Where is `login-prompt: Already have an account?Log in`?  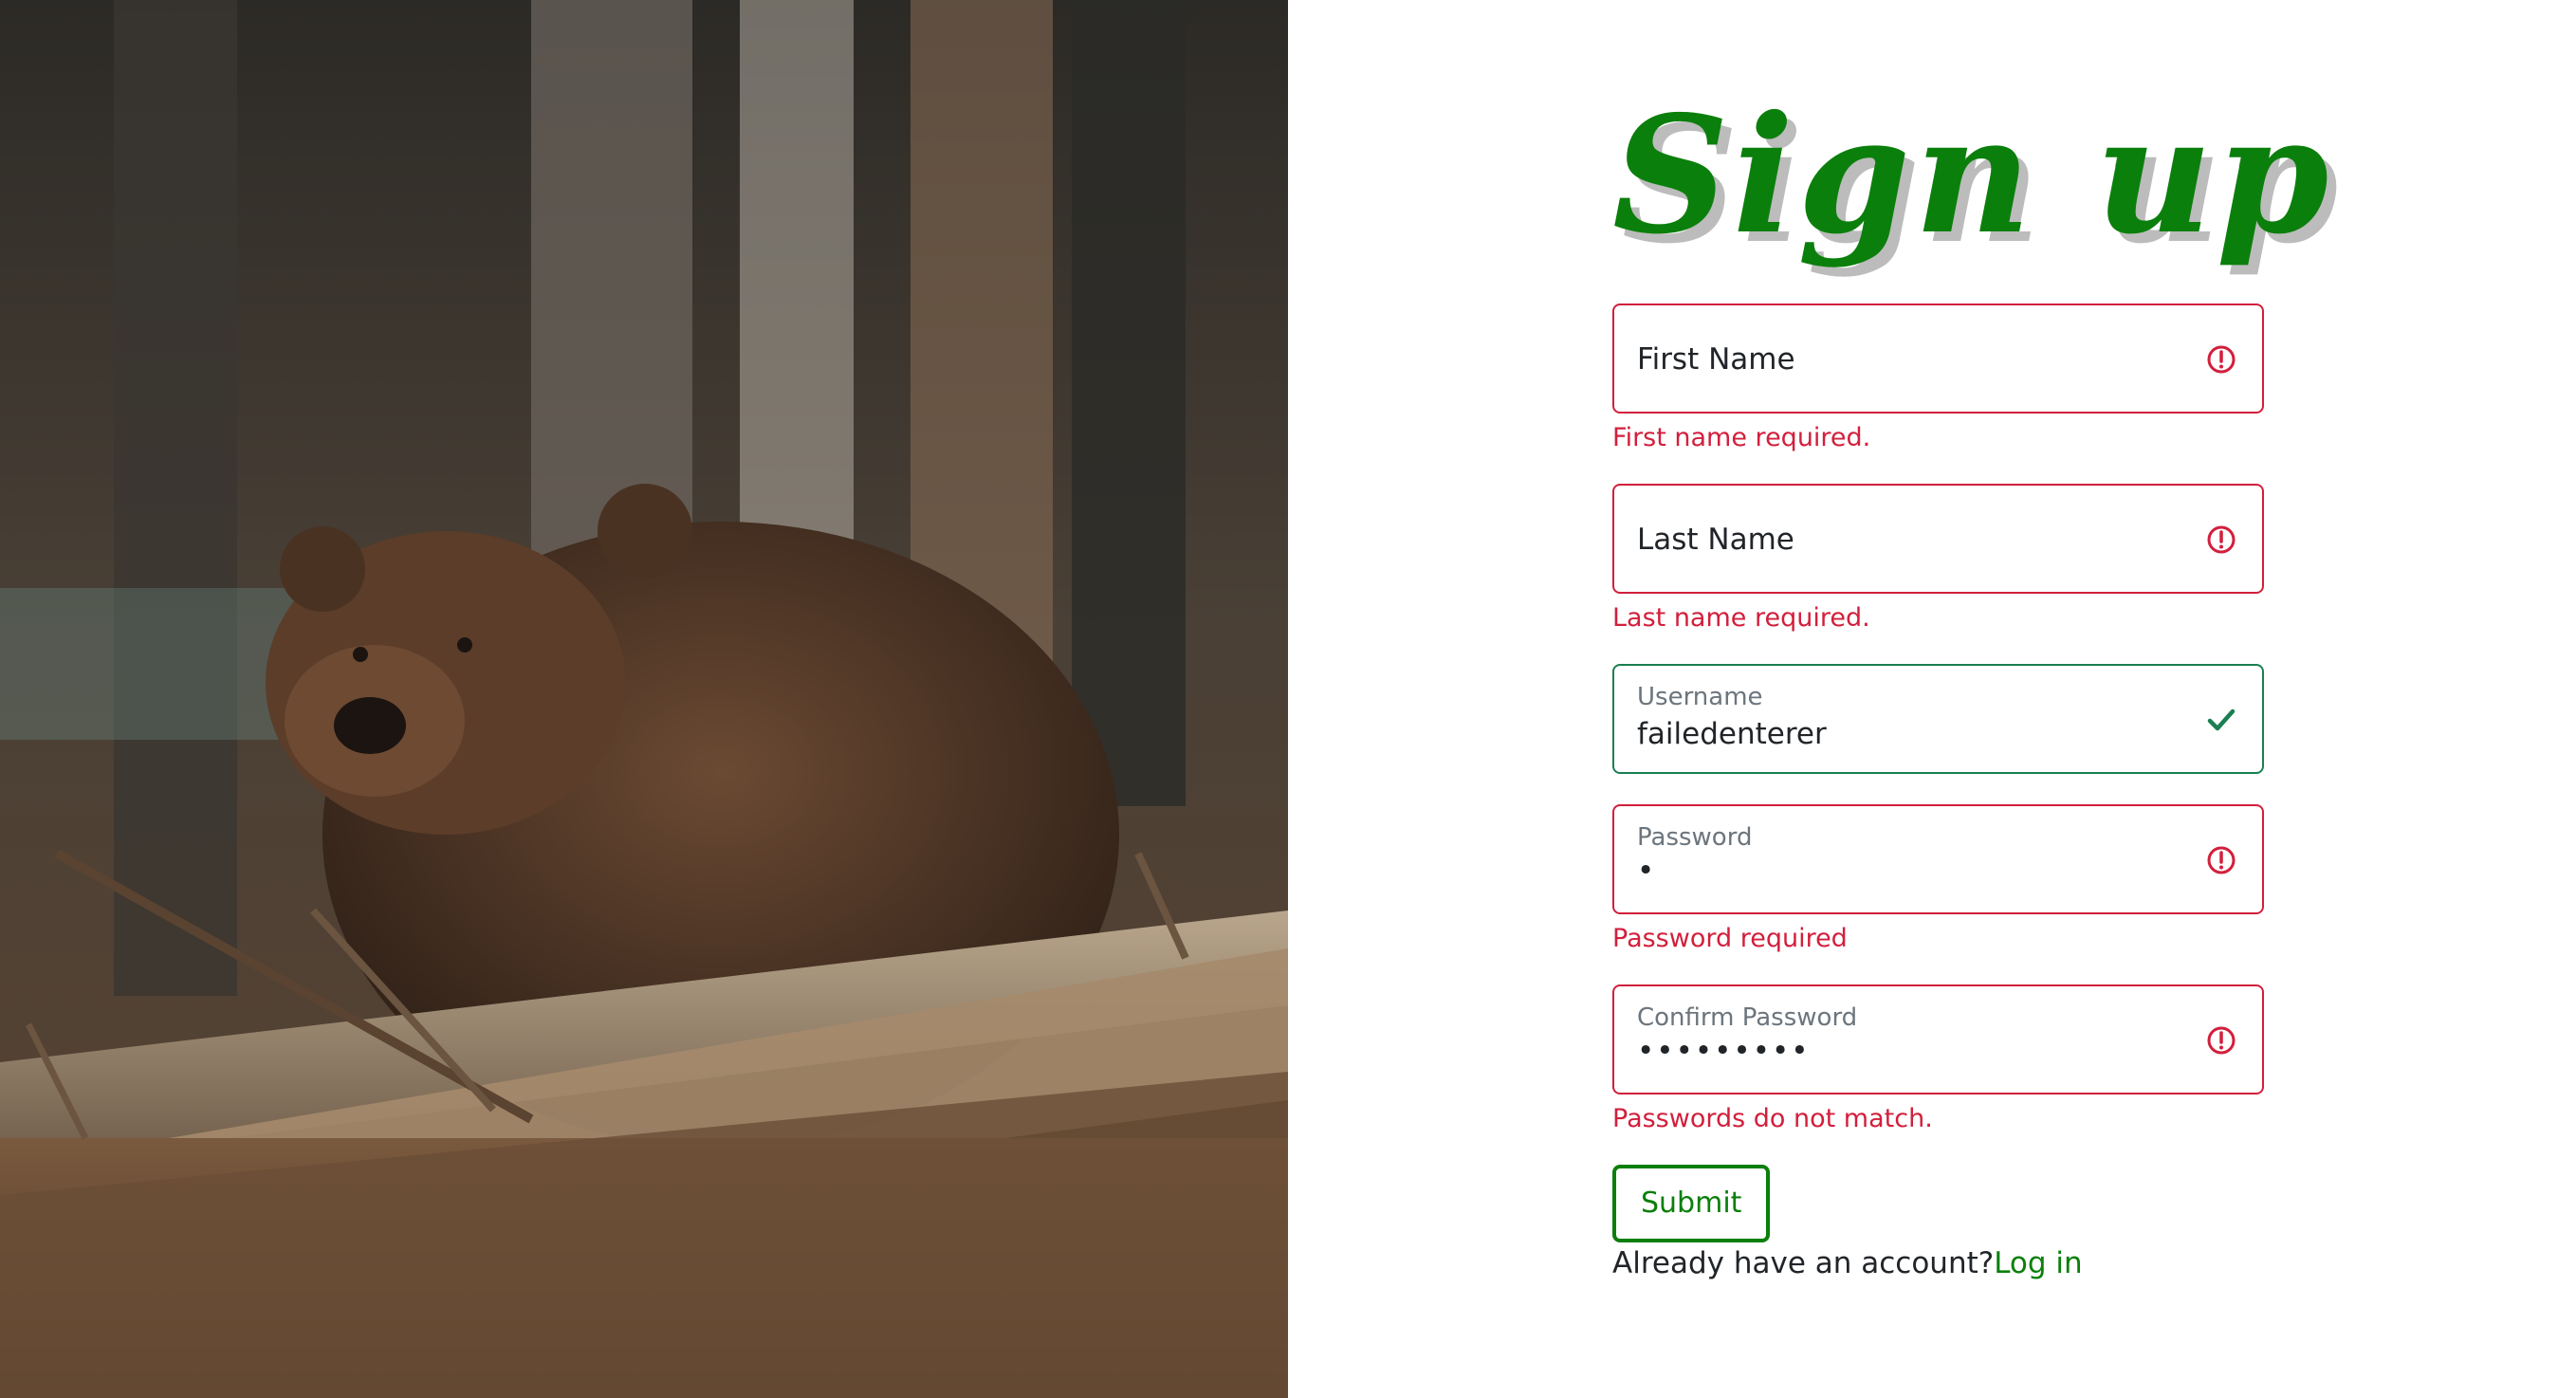 login-prompt: Already have an account?Log in is located at coordinates (1938, 1263).